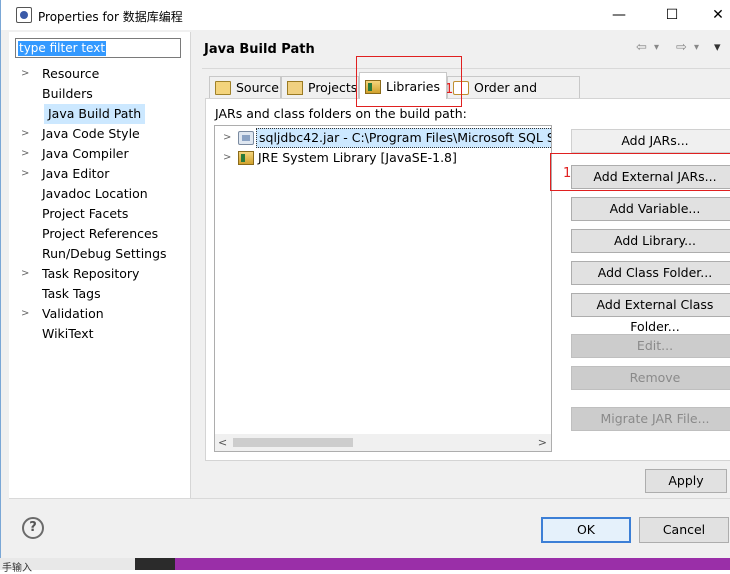  I want to click on forward-dropdown-icon: ▾, so click(696, 47).